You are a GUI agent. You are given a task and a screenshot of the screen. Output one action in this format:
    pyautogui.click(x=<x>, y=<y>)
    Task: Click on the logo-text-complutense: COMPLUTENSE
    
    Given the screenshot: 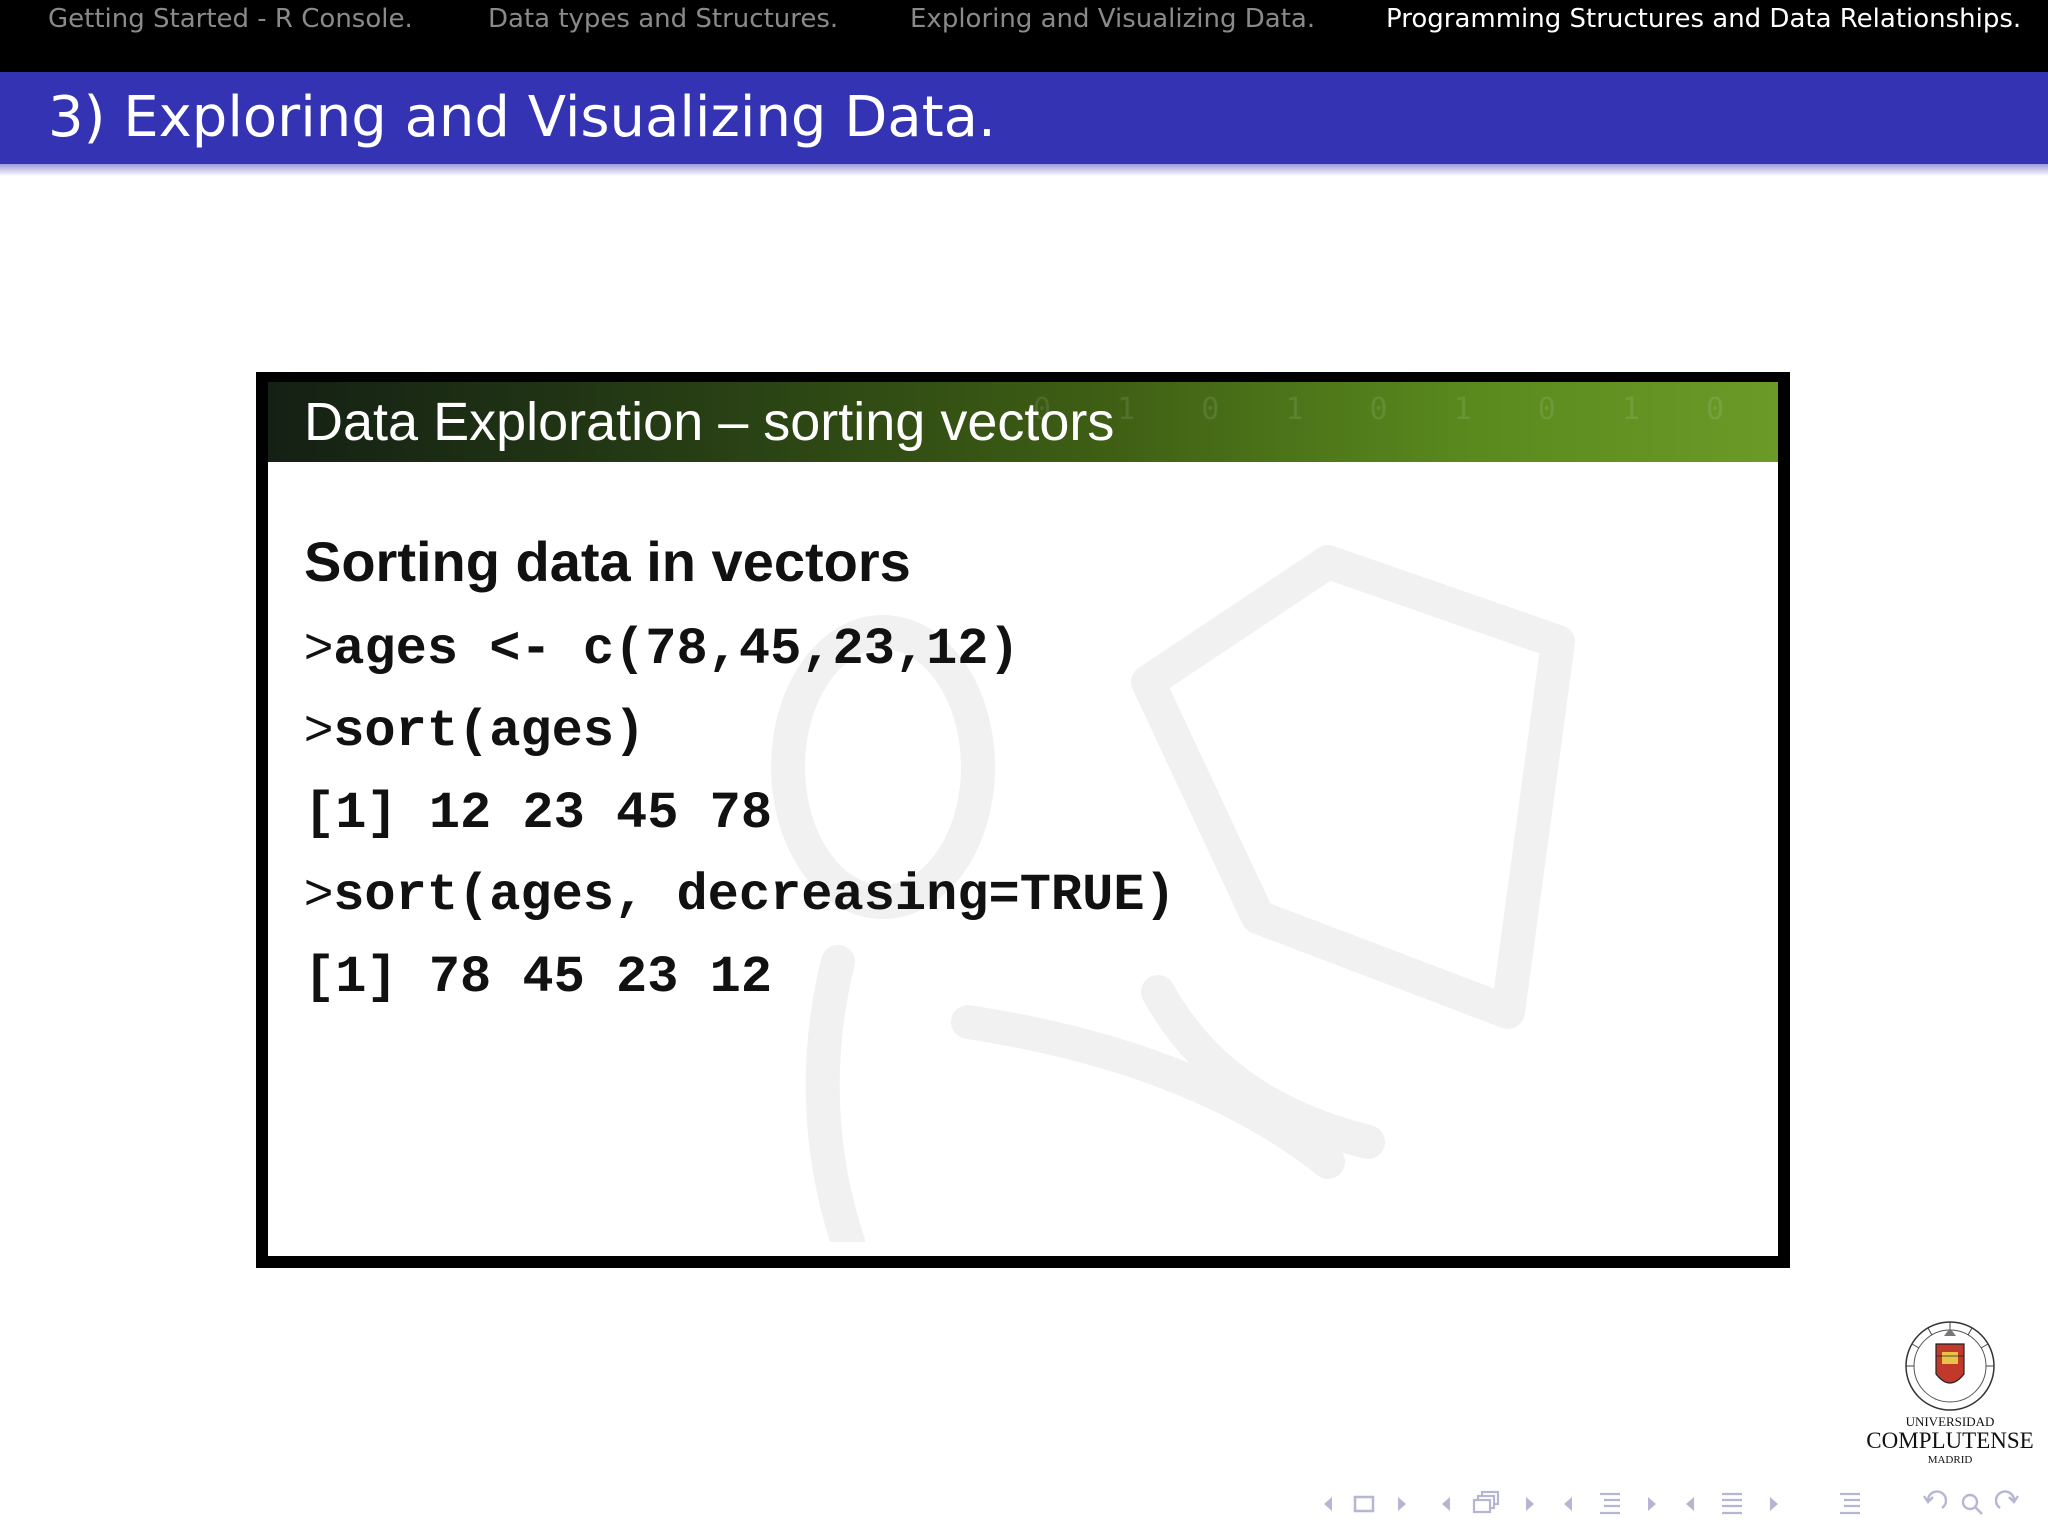 What is the action you would take?
    pyautogui.click(x=1950, y=1440)
    